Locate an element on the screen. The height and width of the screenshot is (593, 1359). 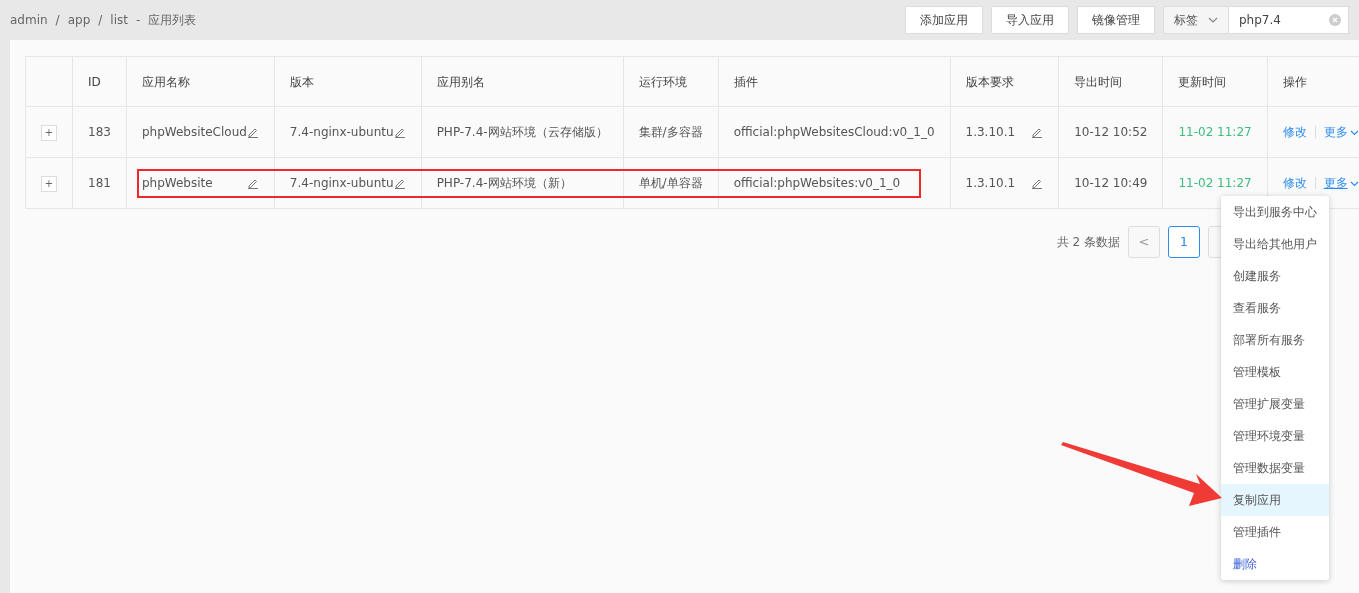
menu-item: 查看服务 is located at coordinates (1275, 308).